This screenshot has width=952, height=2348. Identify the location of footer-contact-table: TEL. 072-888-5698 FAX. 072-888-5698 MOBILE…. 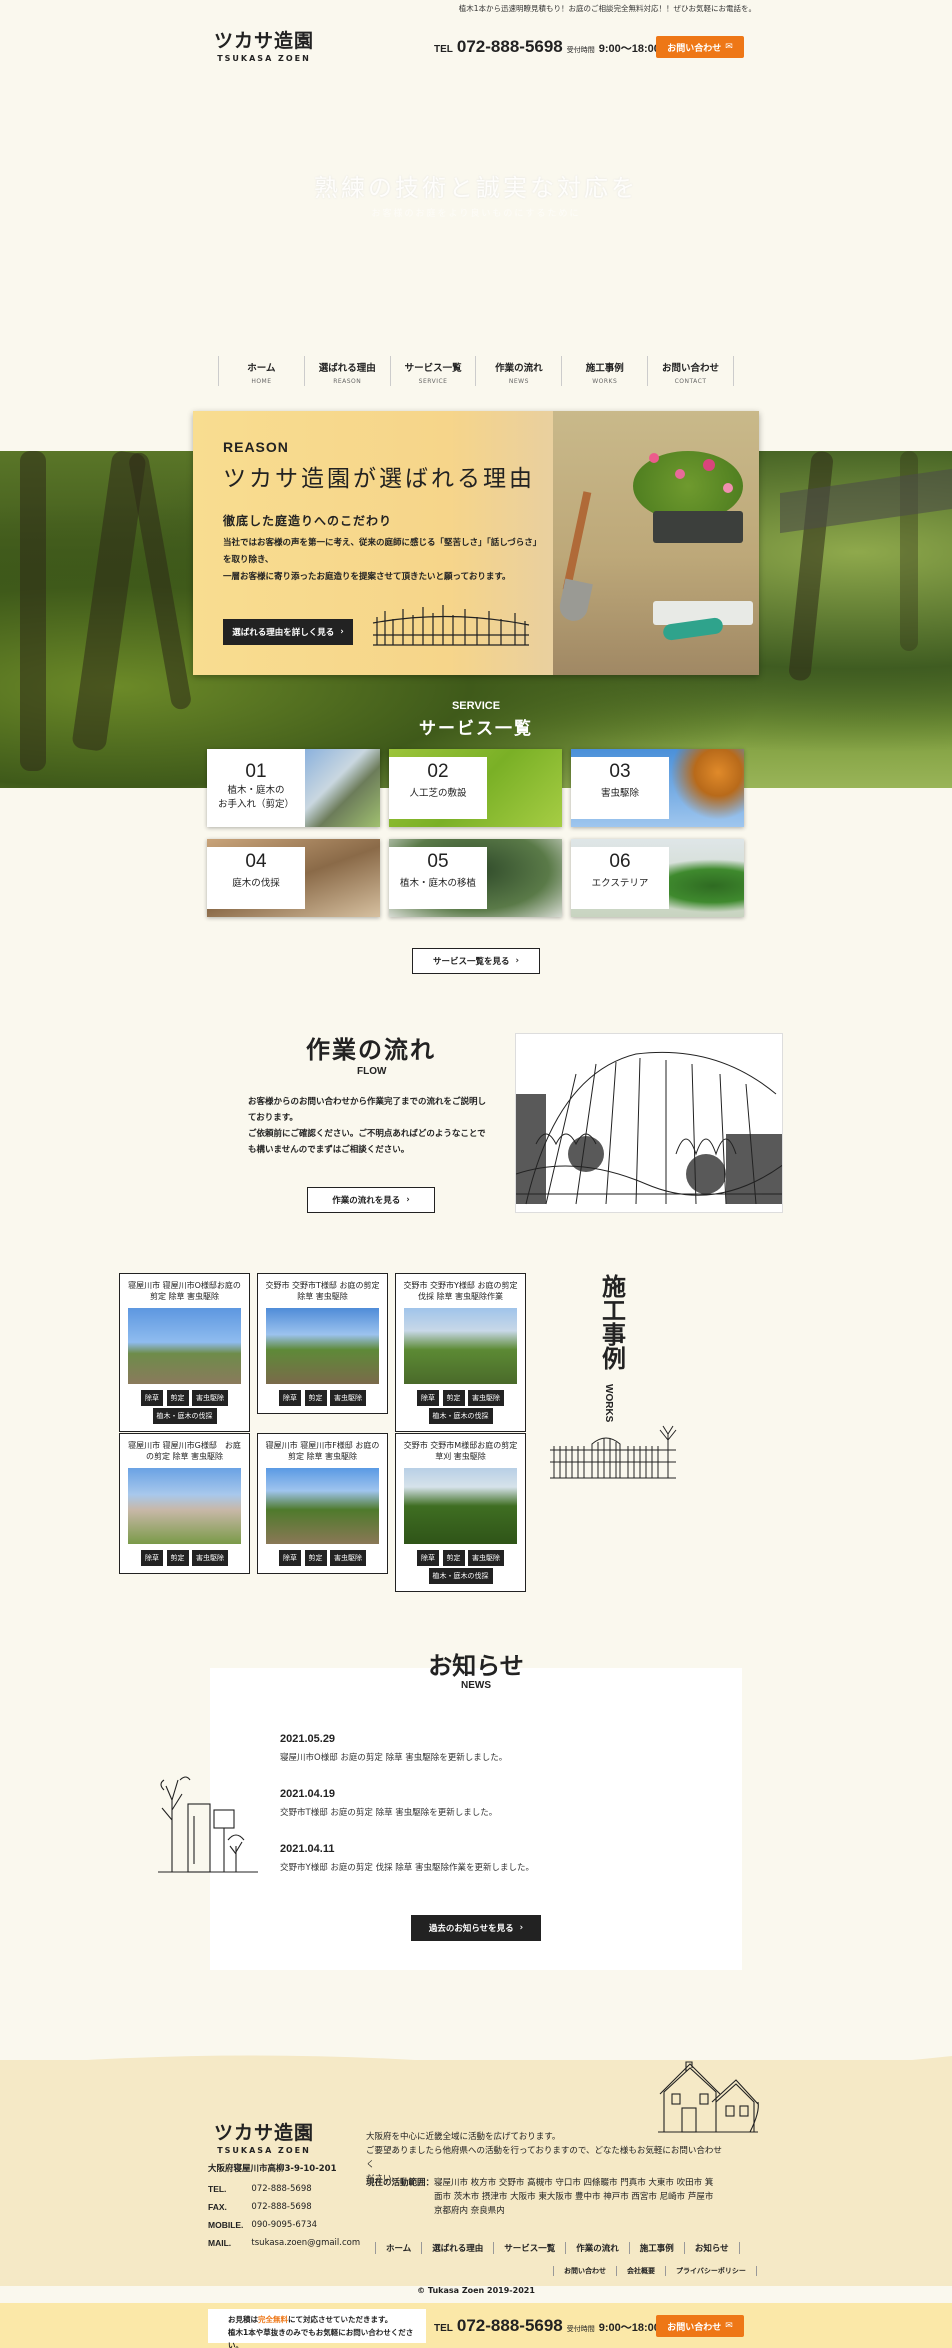
(284, 2216).